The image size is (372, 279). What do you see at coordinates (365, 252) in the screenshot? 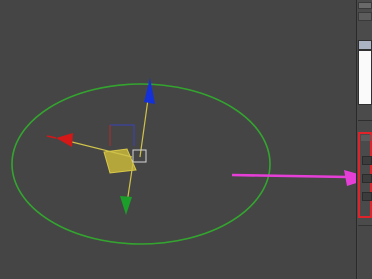
I see `panel-lower-section` at bounding box center [365, 252].